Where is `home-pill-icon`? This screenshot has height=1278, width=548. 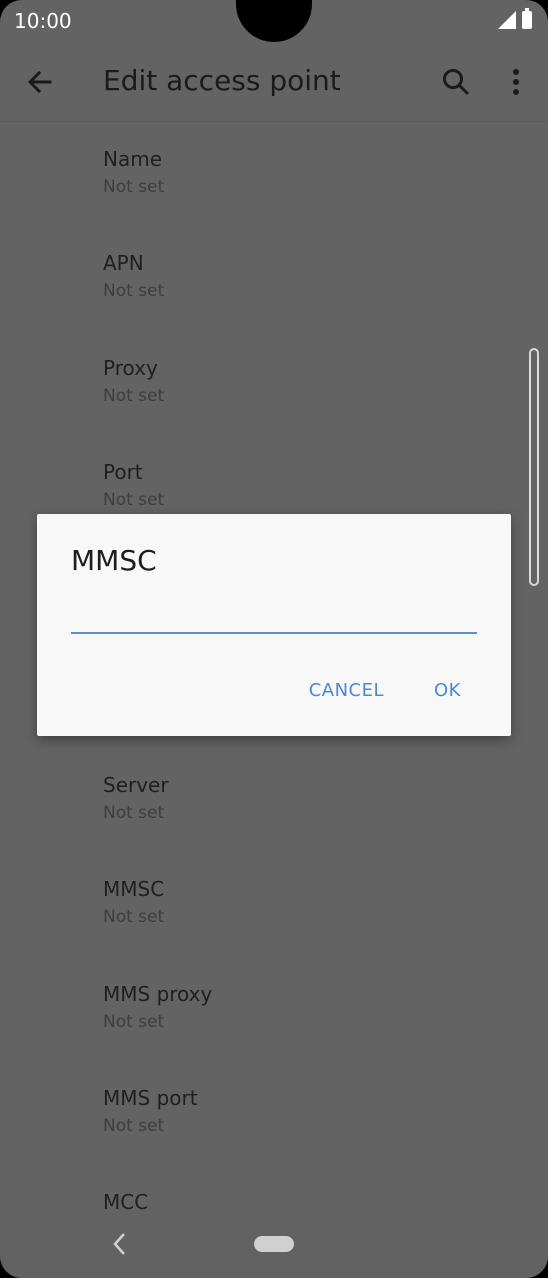 home-pill-icon is located at coordinates (274, 1244).